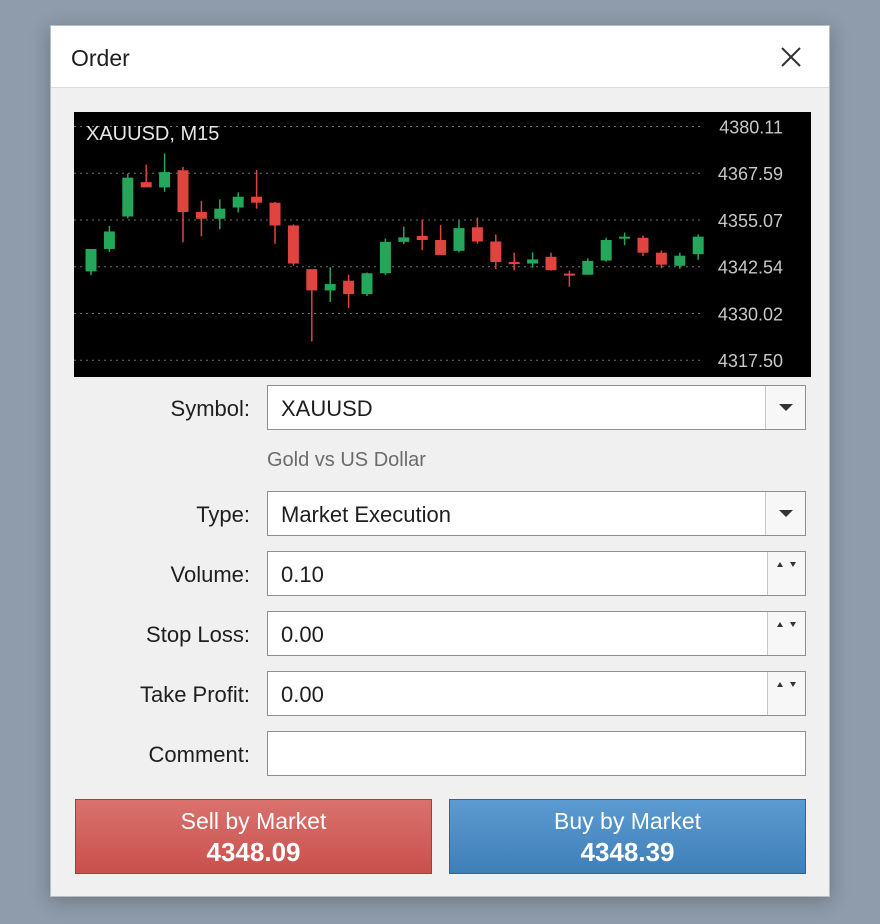 Image resolution: width=880 pixels, height=924 pixels. I want to click on symbol-description: Gold vs US Dollar, so click(346, 460).